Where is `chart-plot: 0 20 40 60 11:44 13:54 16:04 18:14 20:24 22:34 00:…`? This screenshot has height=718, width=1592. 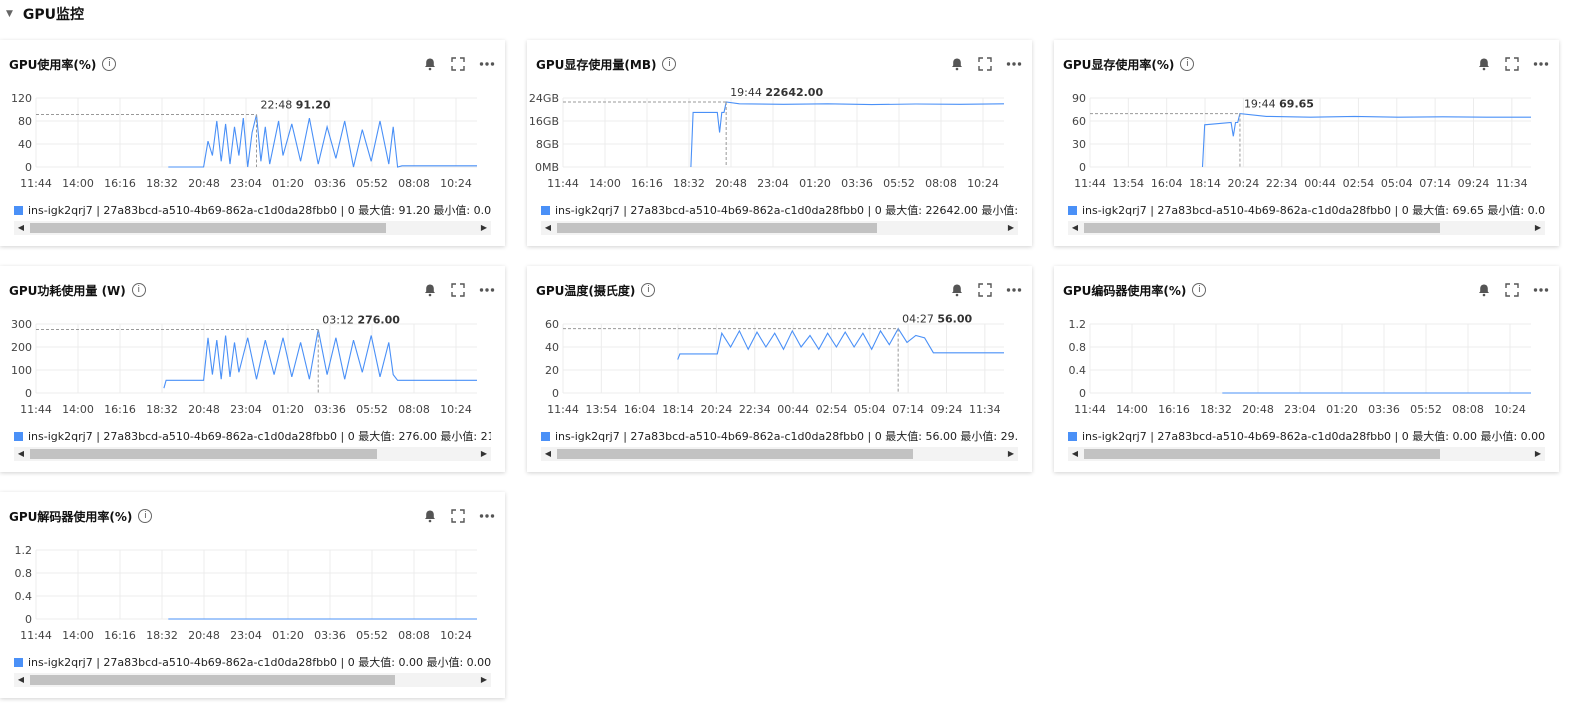 chart-plot: 0 20 40 60 11:44 13:54 16:04 18:14 20:24 22:34 00:… is located at coordinates (779, 369).